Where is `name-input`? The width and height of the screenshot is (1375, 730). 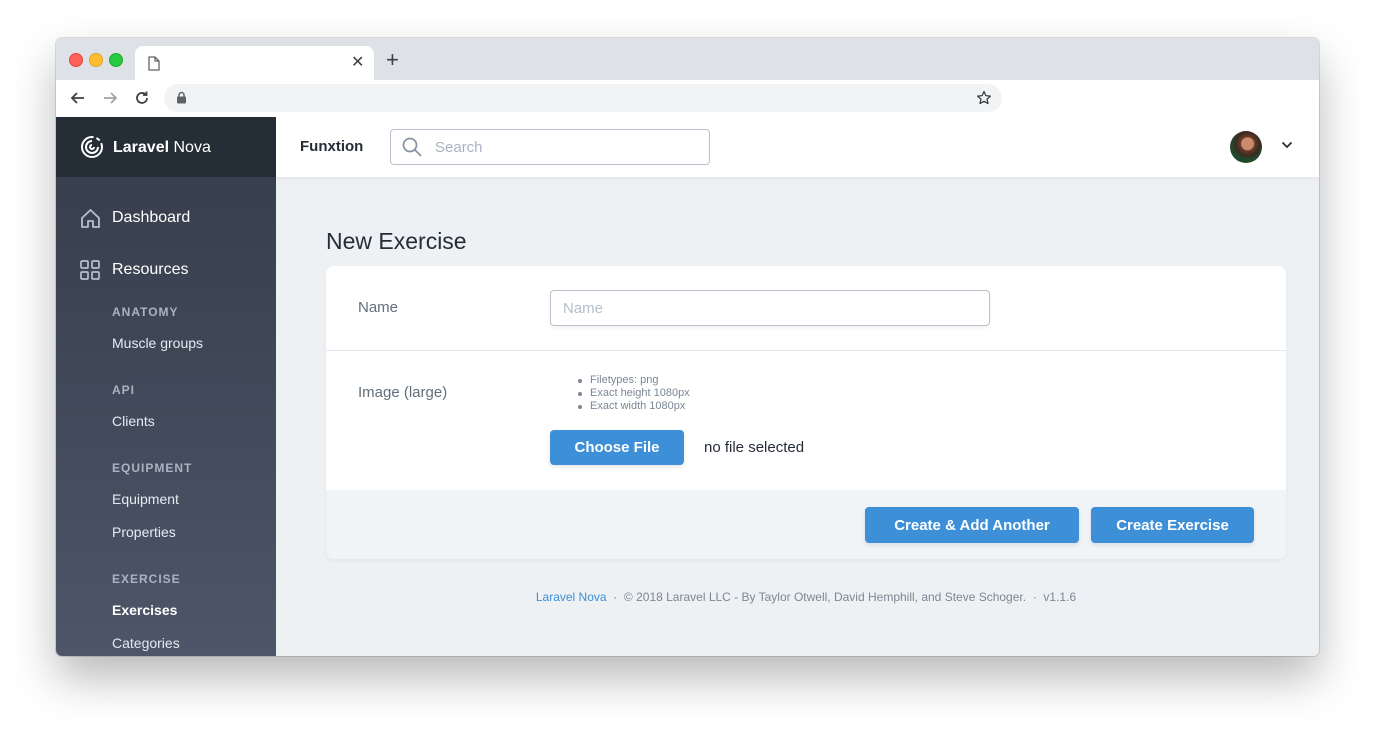 name-input is located at coordinates (770, 308).